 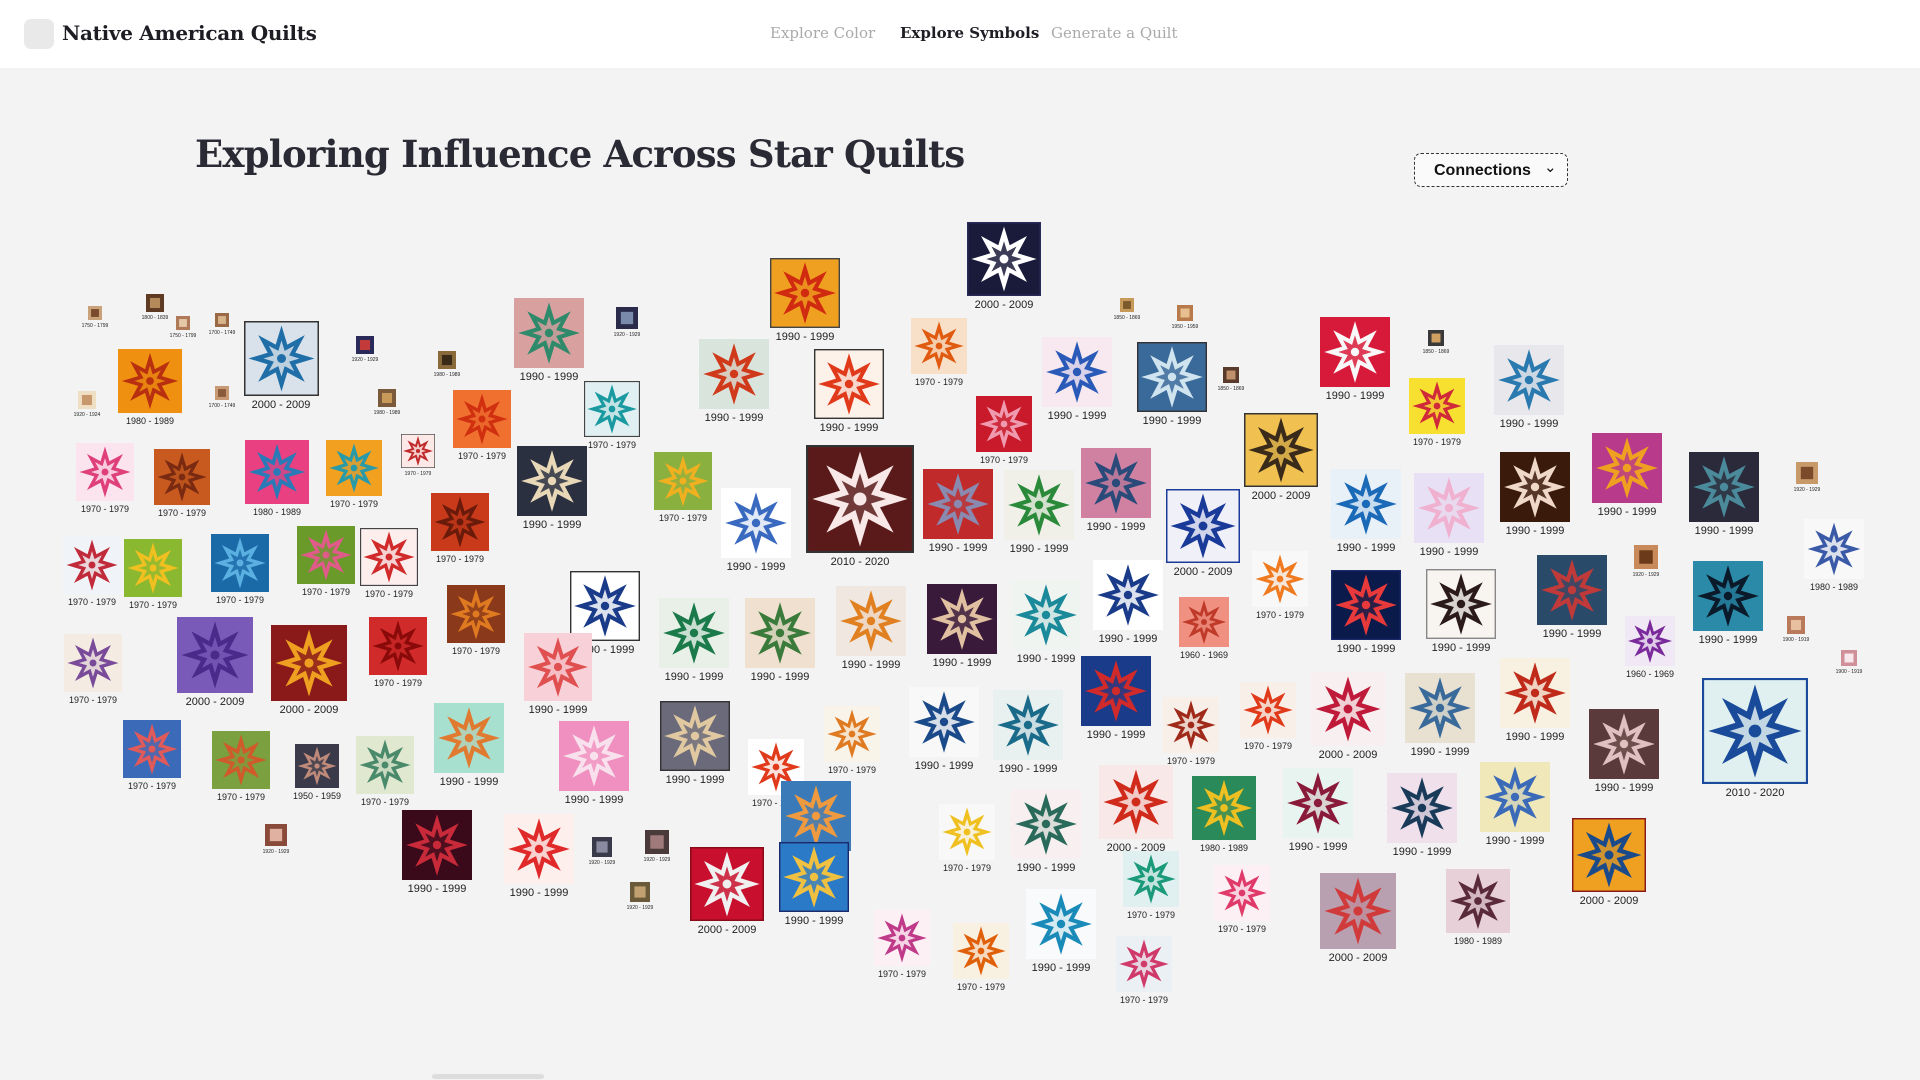 I want to click on quilt-thumbnail: 1920 - 1924, so click(x=87, y=404).